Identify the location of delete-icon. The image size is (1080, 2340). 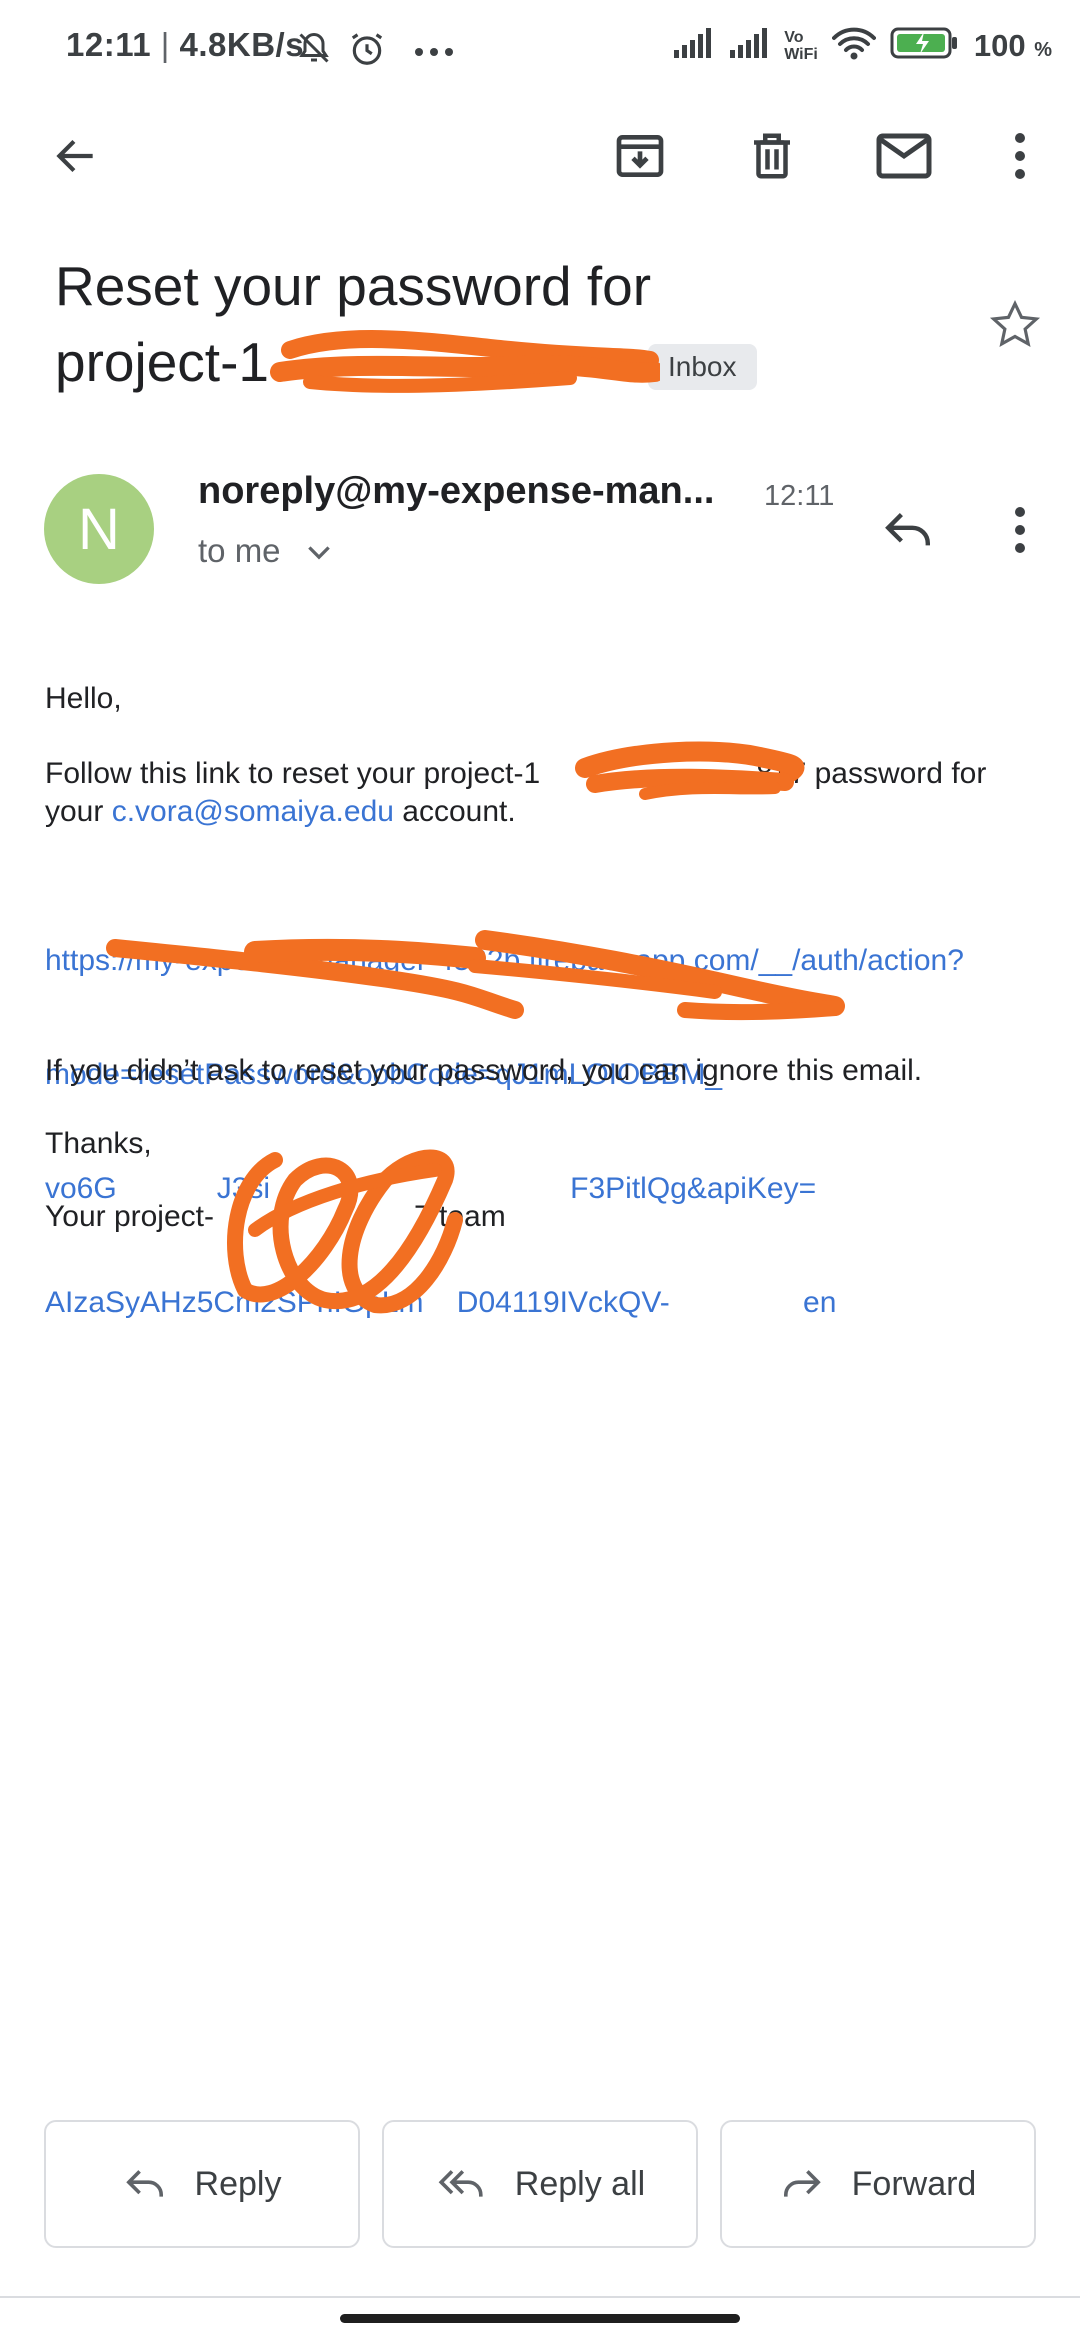
(772, 156).